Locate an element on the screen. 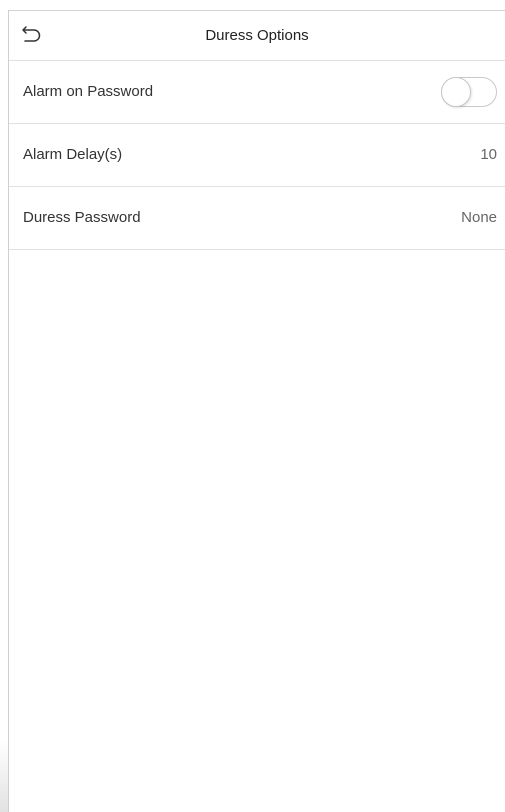  alarm-on-password-toggle is located at coordinates (469, 92).